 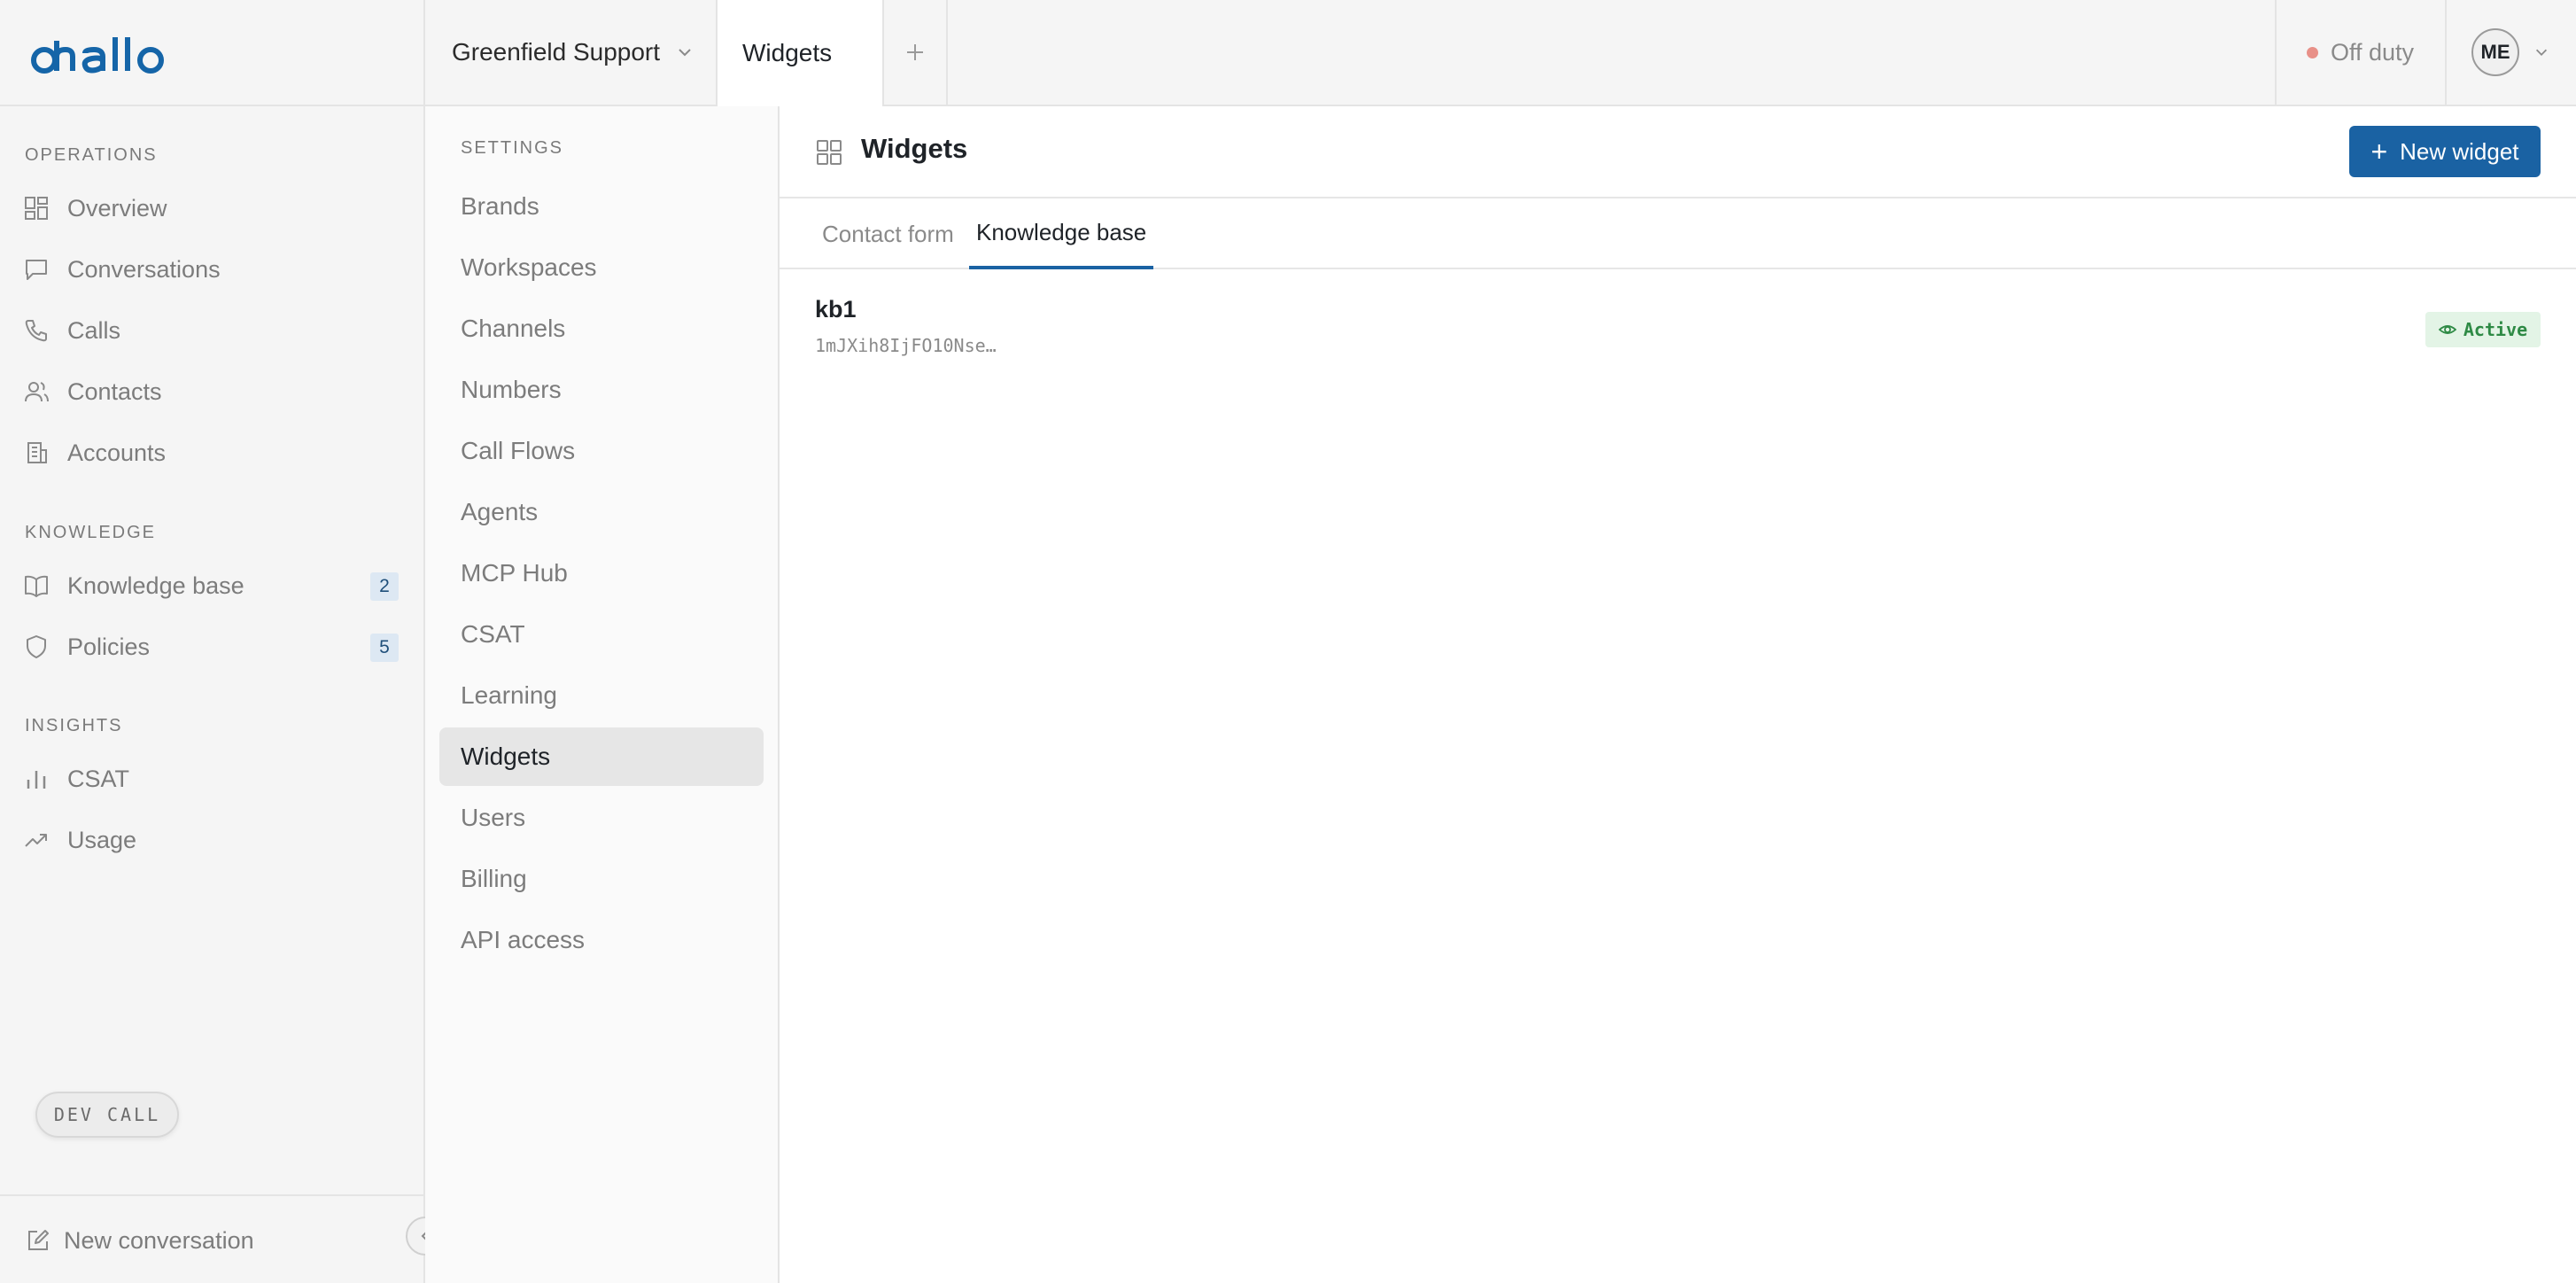 What do you see at coordinates (601, 512) in the screenshot?
I see `settings-item-agents: Agents` at bounding box center [601, 512].